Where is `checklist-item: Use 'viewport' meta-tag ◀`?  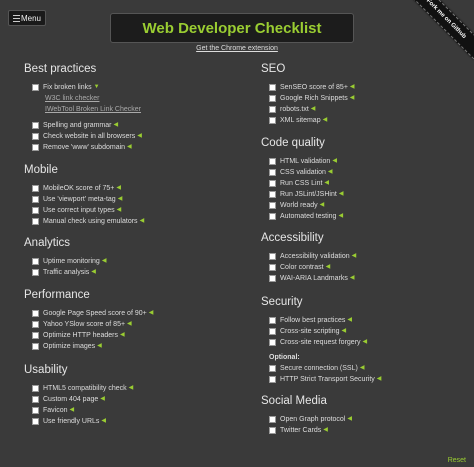 checklist-item: Use 'viewport' meta-tag ◀ is located at coordinates (134, 199).